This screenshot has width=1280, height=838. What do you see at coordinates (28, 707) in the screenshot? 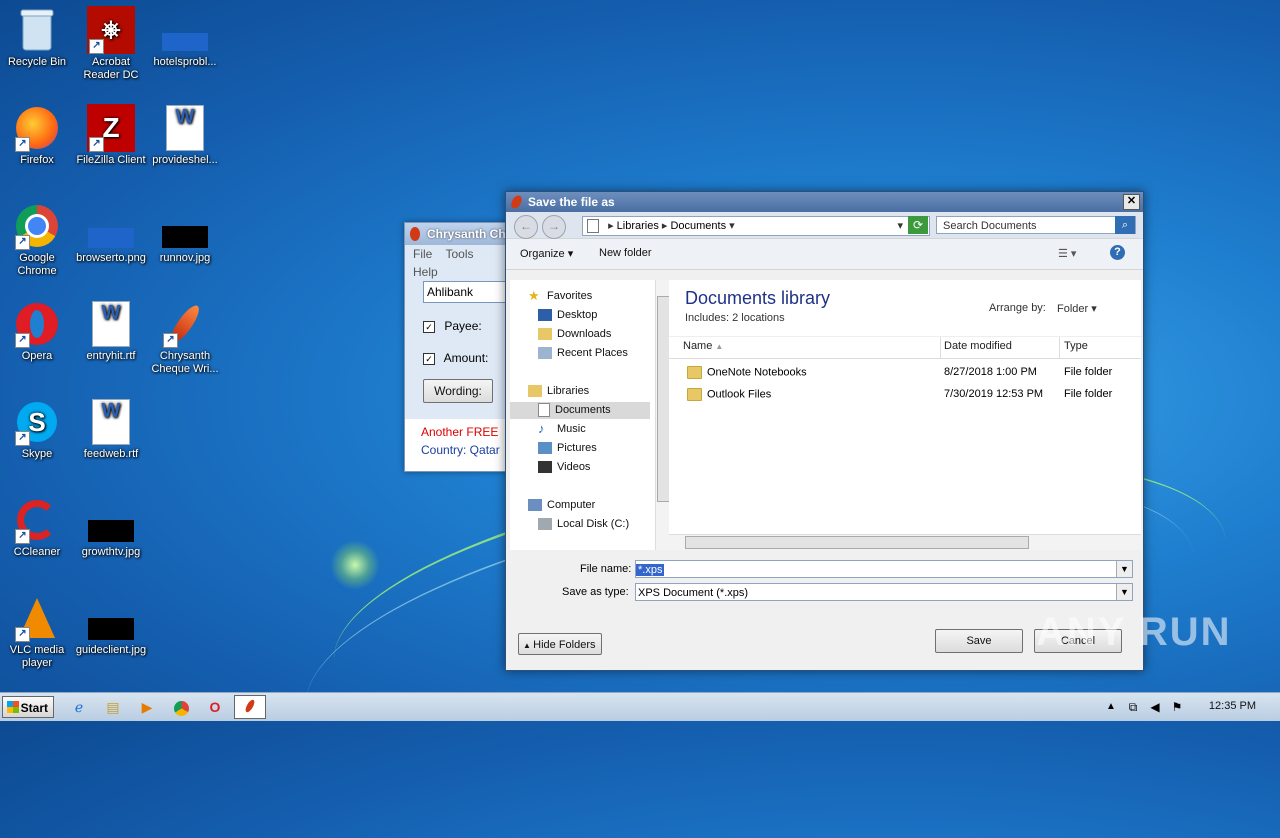
I see `start-button: Start` at bounding box center [28, 707].